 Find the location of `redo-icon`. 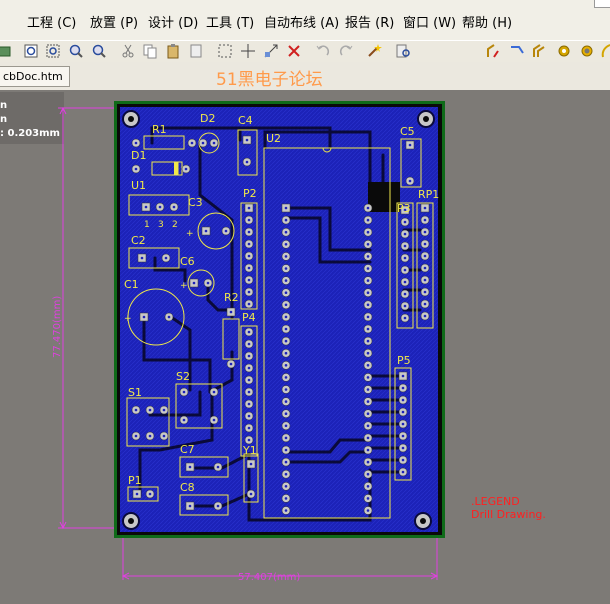

redo-icon is located at coordinates (346, 51).